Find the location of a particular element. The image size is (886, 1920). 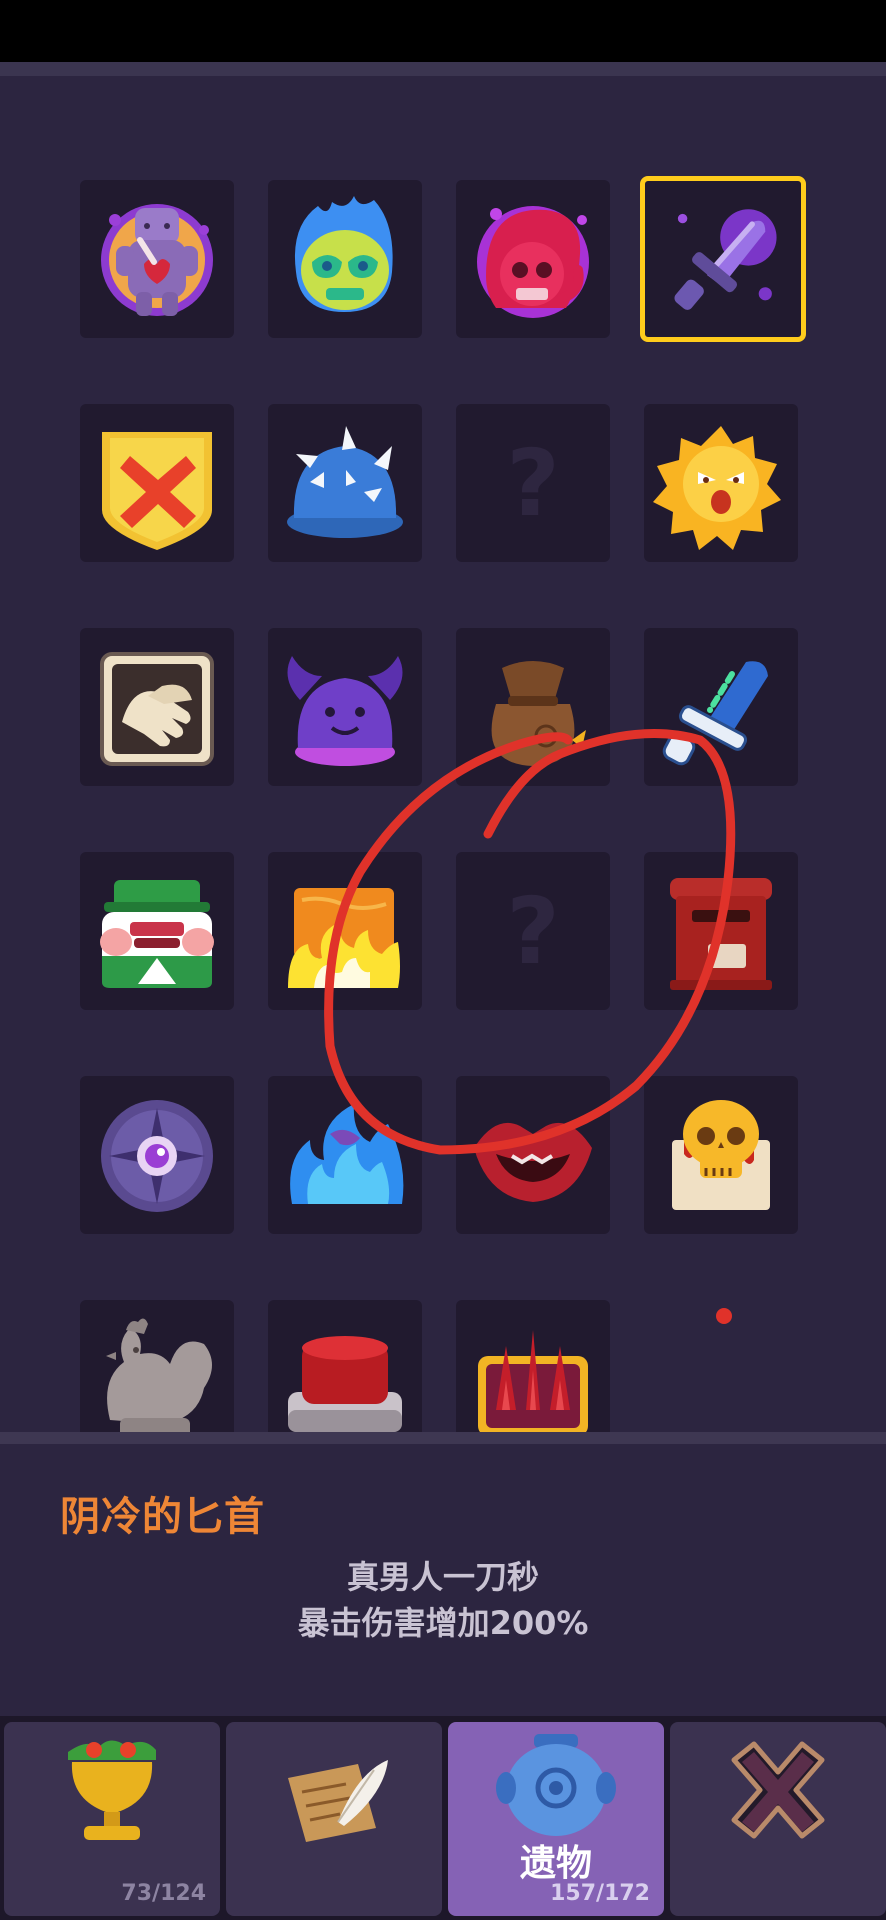

relic-slot-eye-compass is located at coordinates (157, 1155).